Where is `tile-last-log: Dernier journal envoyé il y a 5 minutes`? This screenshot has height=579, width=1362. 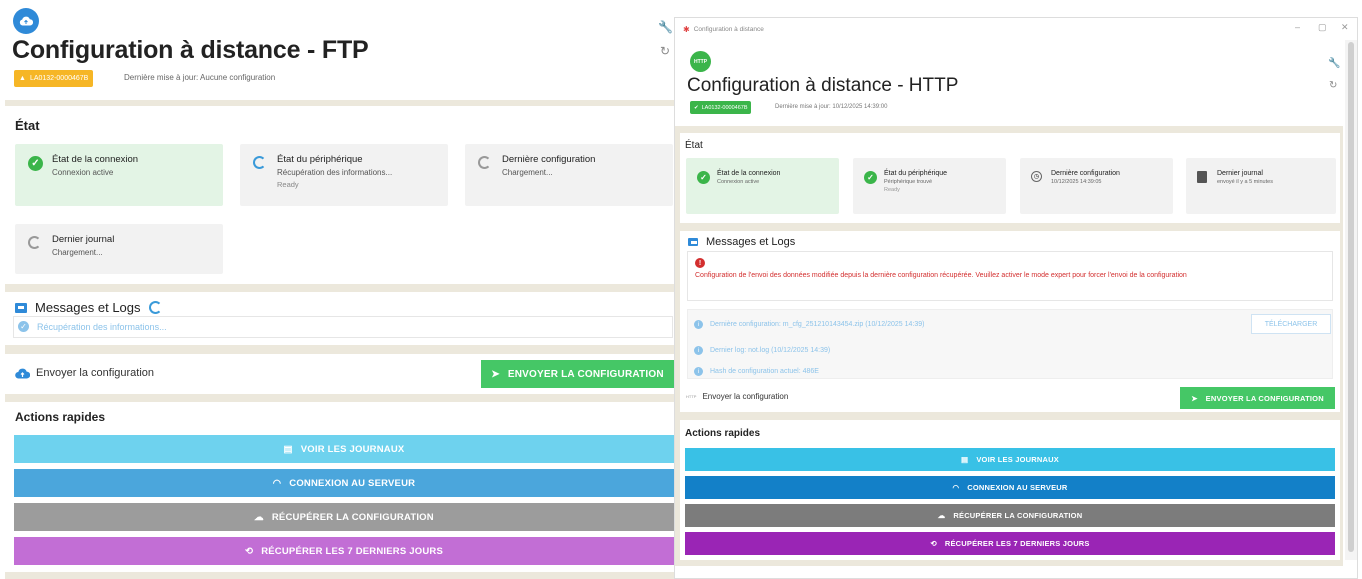
tile-last-log: Dernier journal envoyé il y a 5 minutes is located at coordinates (1261, 186).